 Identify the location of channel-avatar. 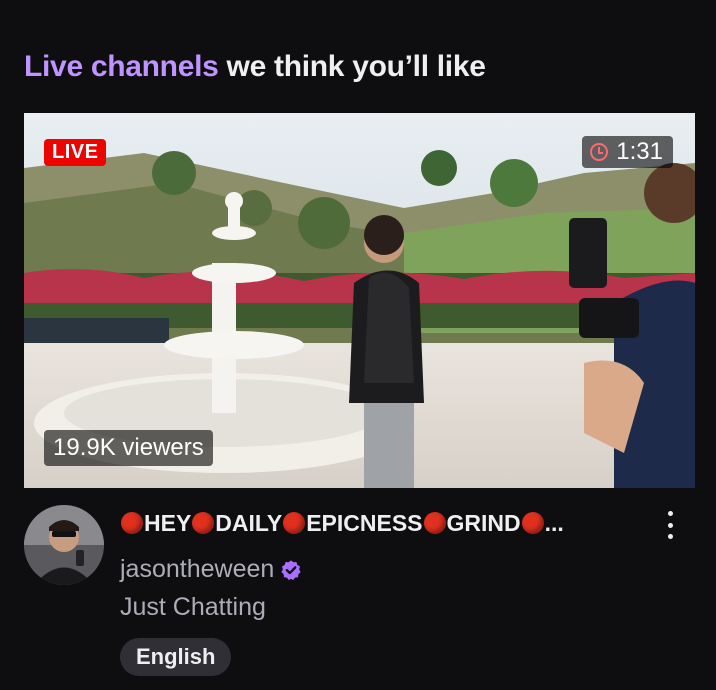
(64, 545).